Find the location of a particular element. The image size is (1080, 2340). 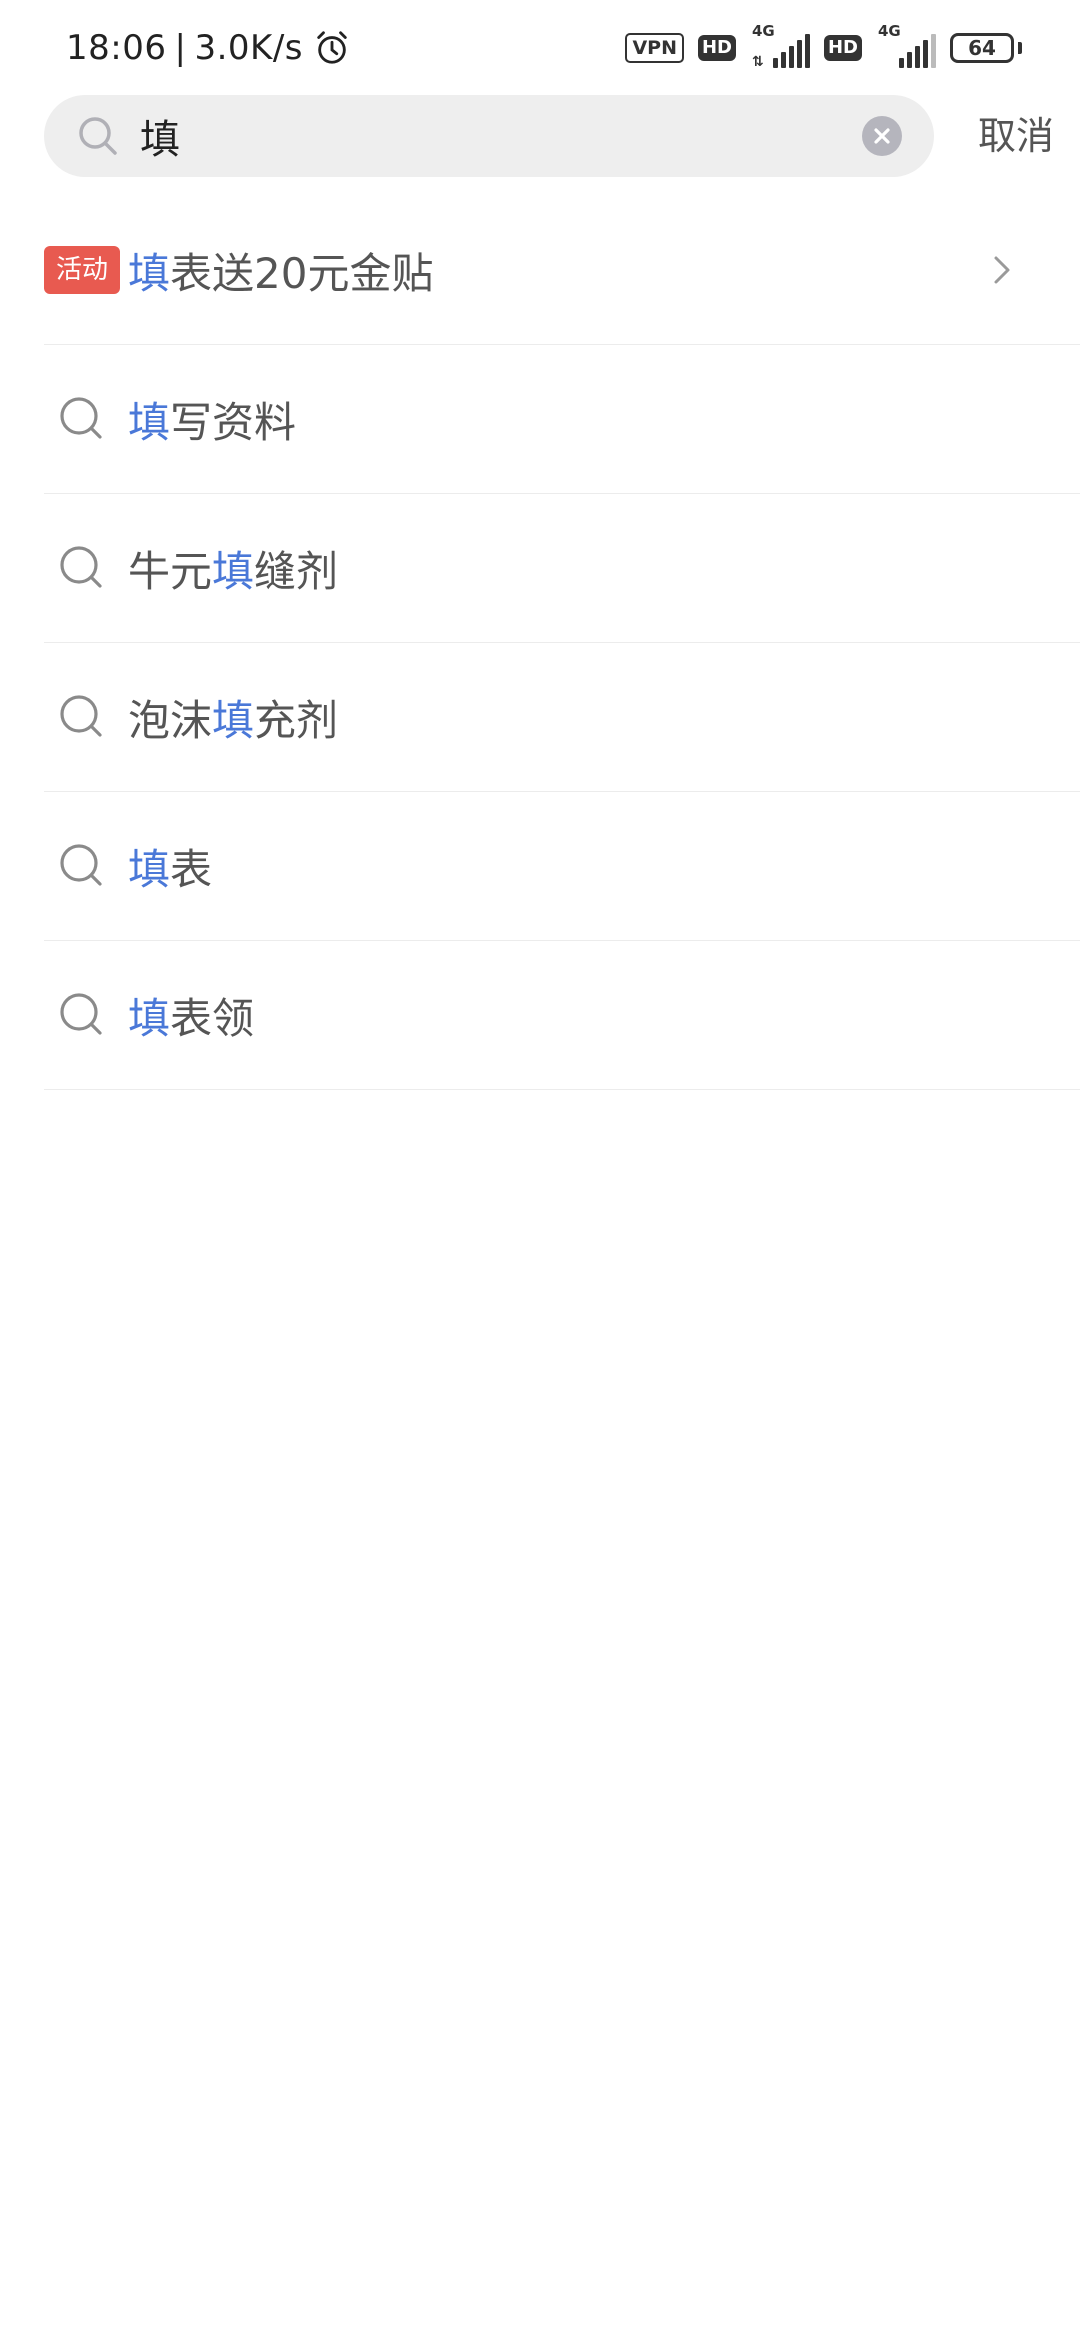

search-input is located at coordinates (460, 136).